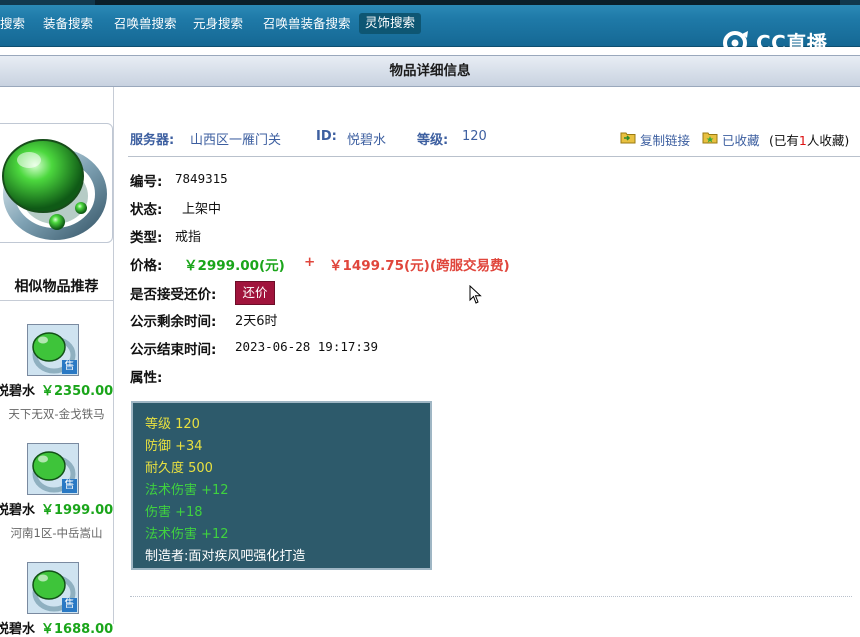  Describe the element at coordinates (784, 140) in the screenshot. I see `fav-prefix: (已有` at that location.